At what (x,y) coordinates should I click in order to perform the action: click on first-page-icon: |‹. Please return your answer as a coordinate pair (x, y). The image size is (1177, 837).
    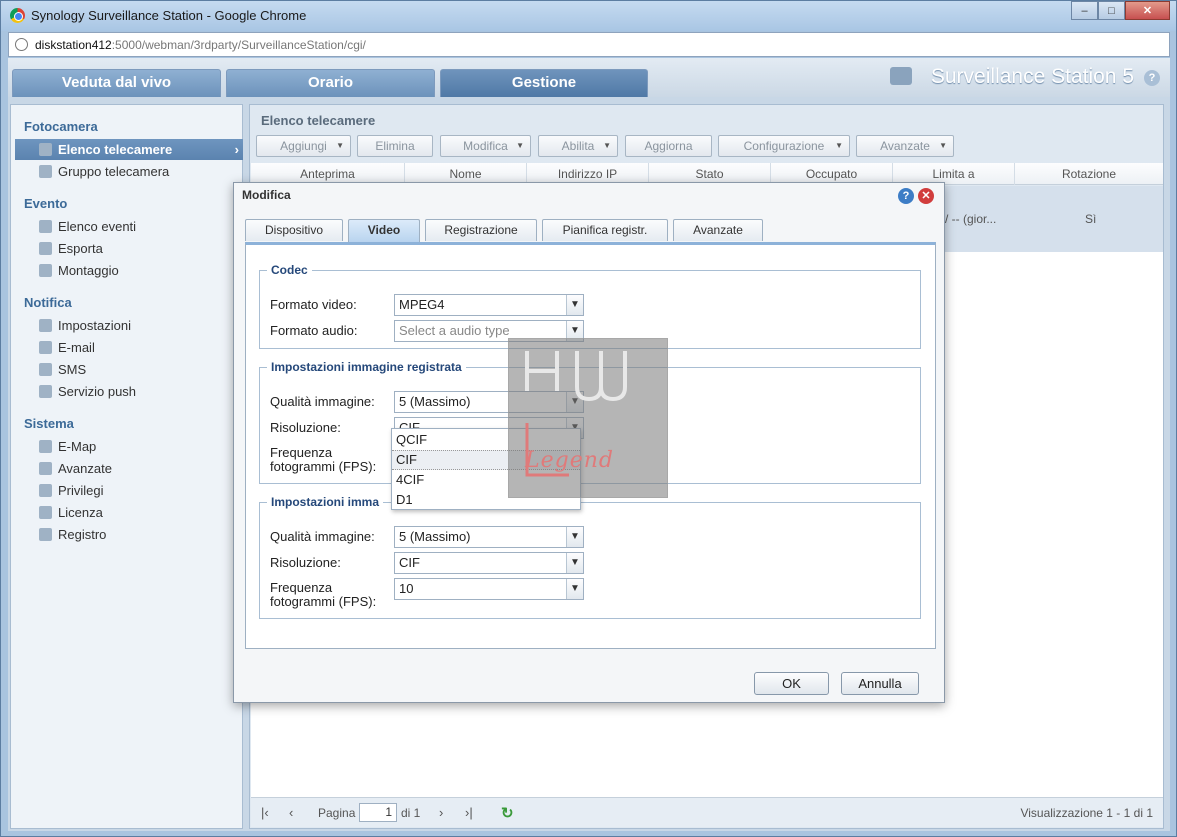
    Looking at the image, I should click on (265, 812).